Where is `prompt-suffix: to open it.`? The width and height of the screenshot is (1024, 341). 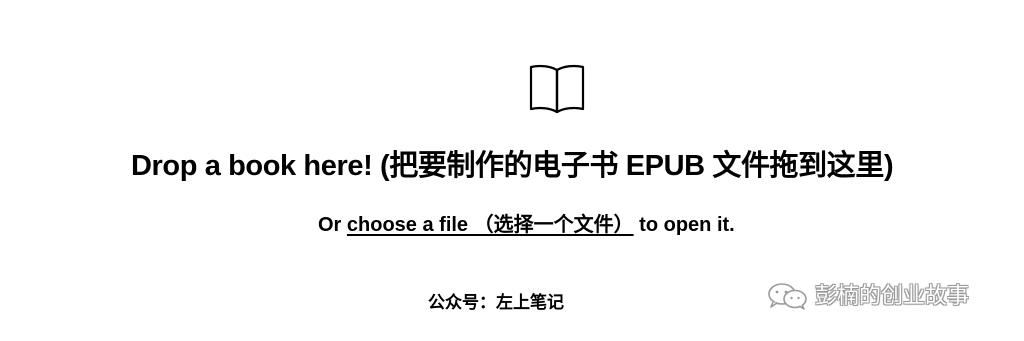 prompt-suffix: to open it. is located at coordinates (684, 225).